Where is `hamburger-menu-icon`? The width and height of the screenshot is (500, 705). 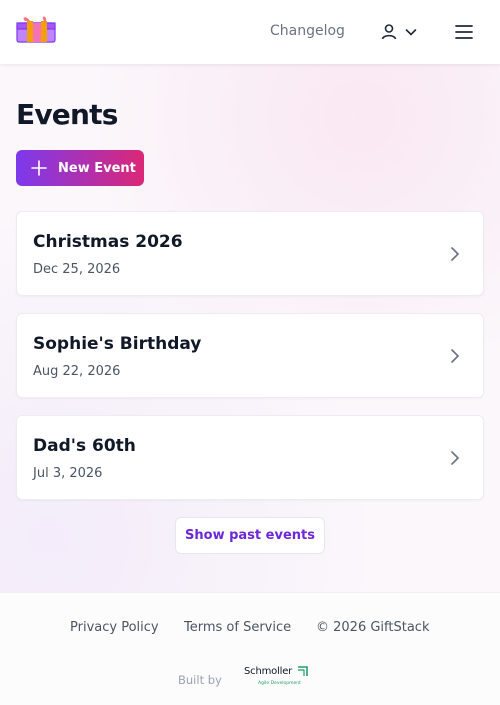 hamburger-menu-icon is located at coordinates (464, 32).